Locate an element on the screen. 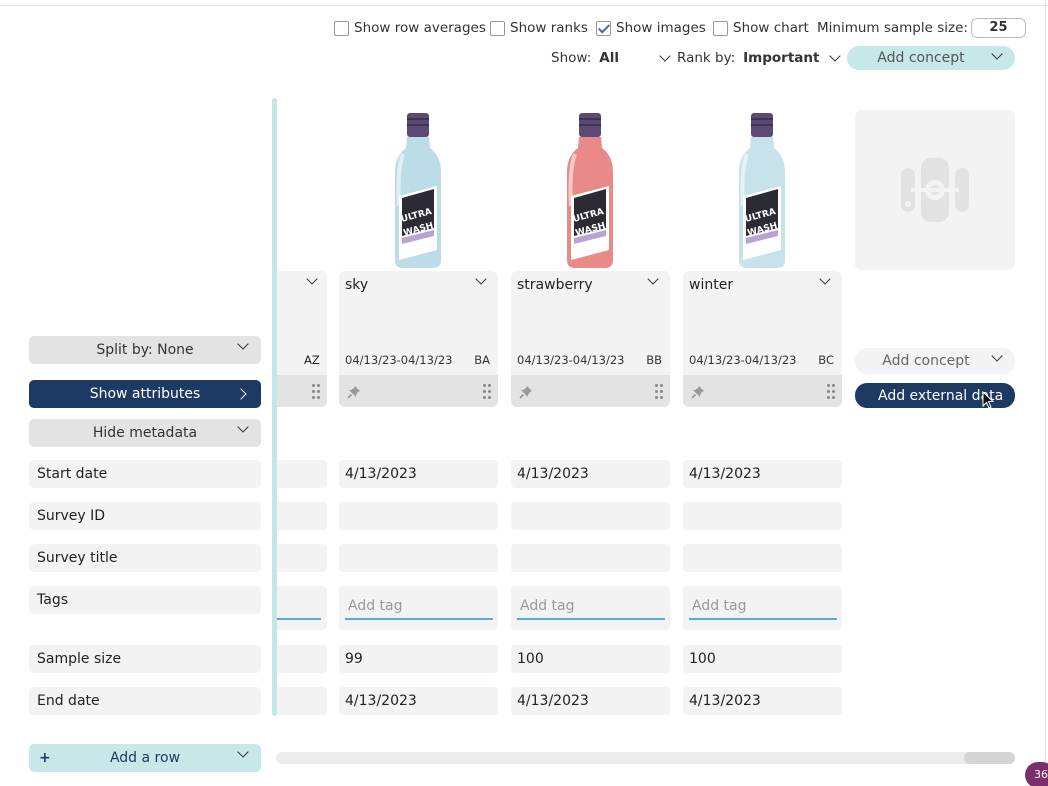 The width and height of the screenshot is (1048, 786). show-dropdown: Show: All is located at coordinates (611, 58).